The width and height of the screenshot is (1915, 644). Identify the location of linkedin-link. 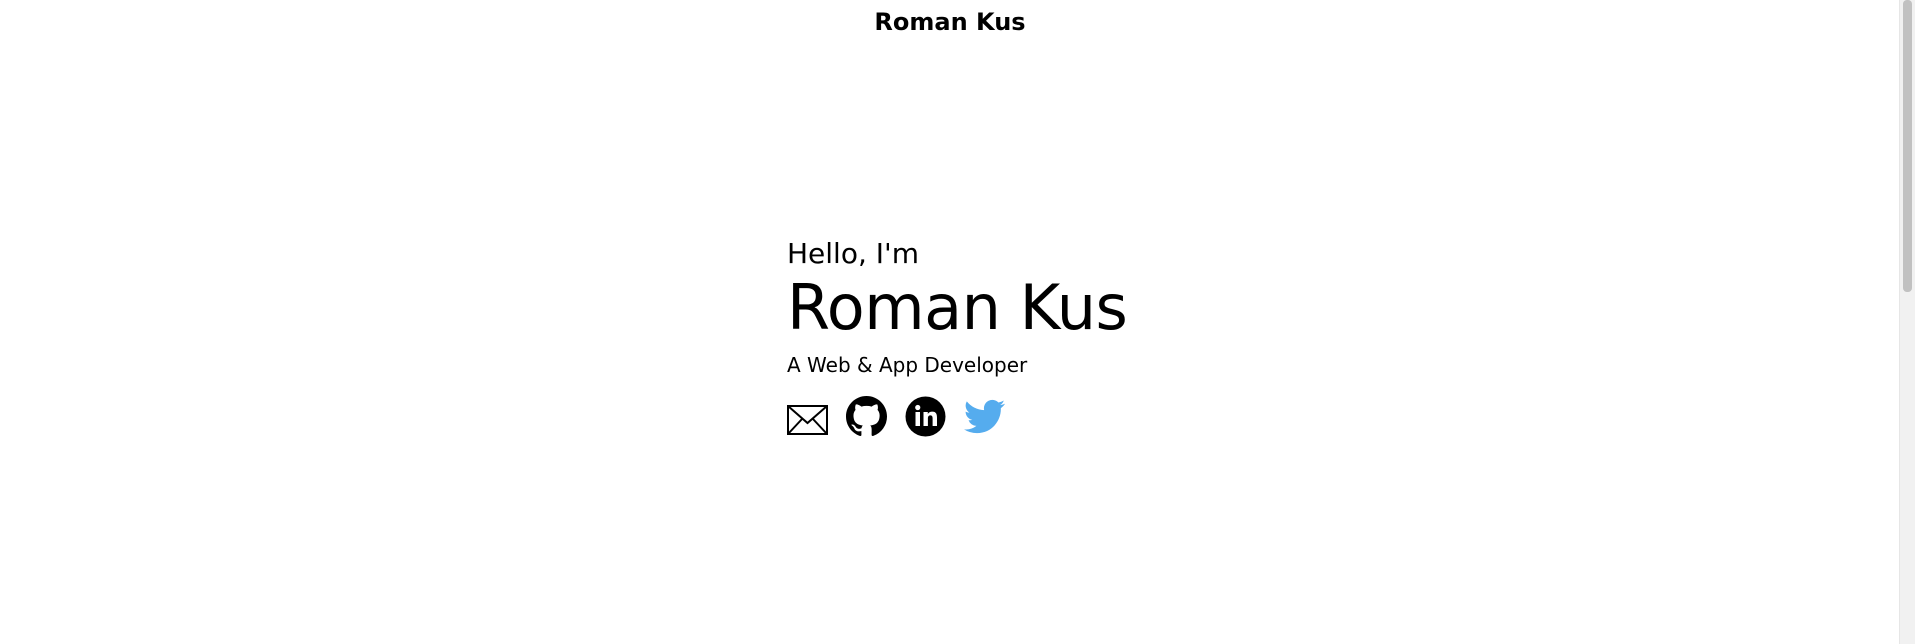
(925, 416).